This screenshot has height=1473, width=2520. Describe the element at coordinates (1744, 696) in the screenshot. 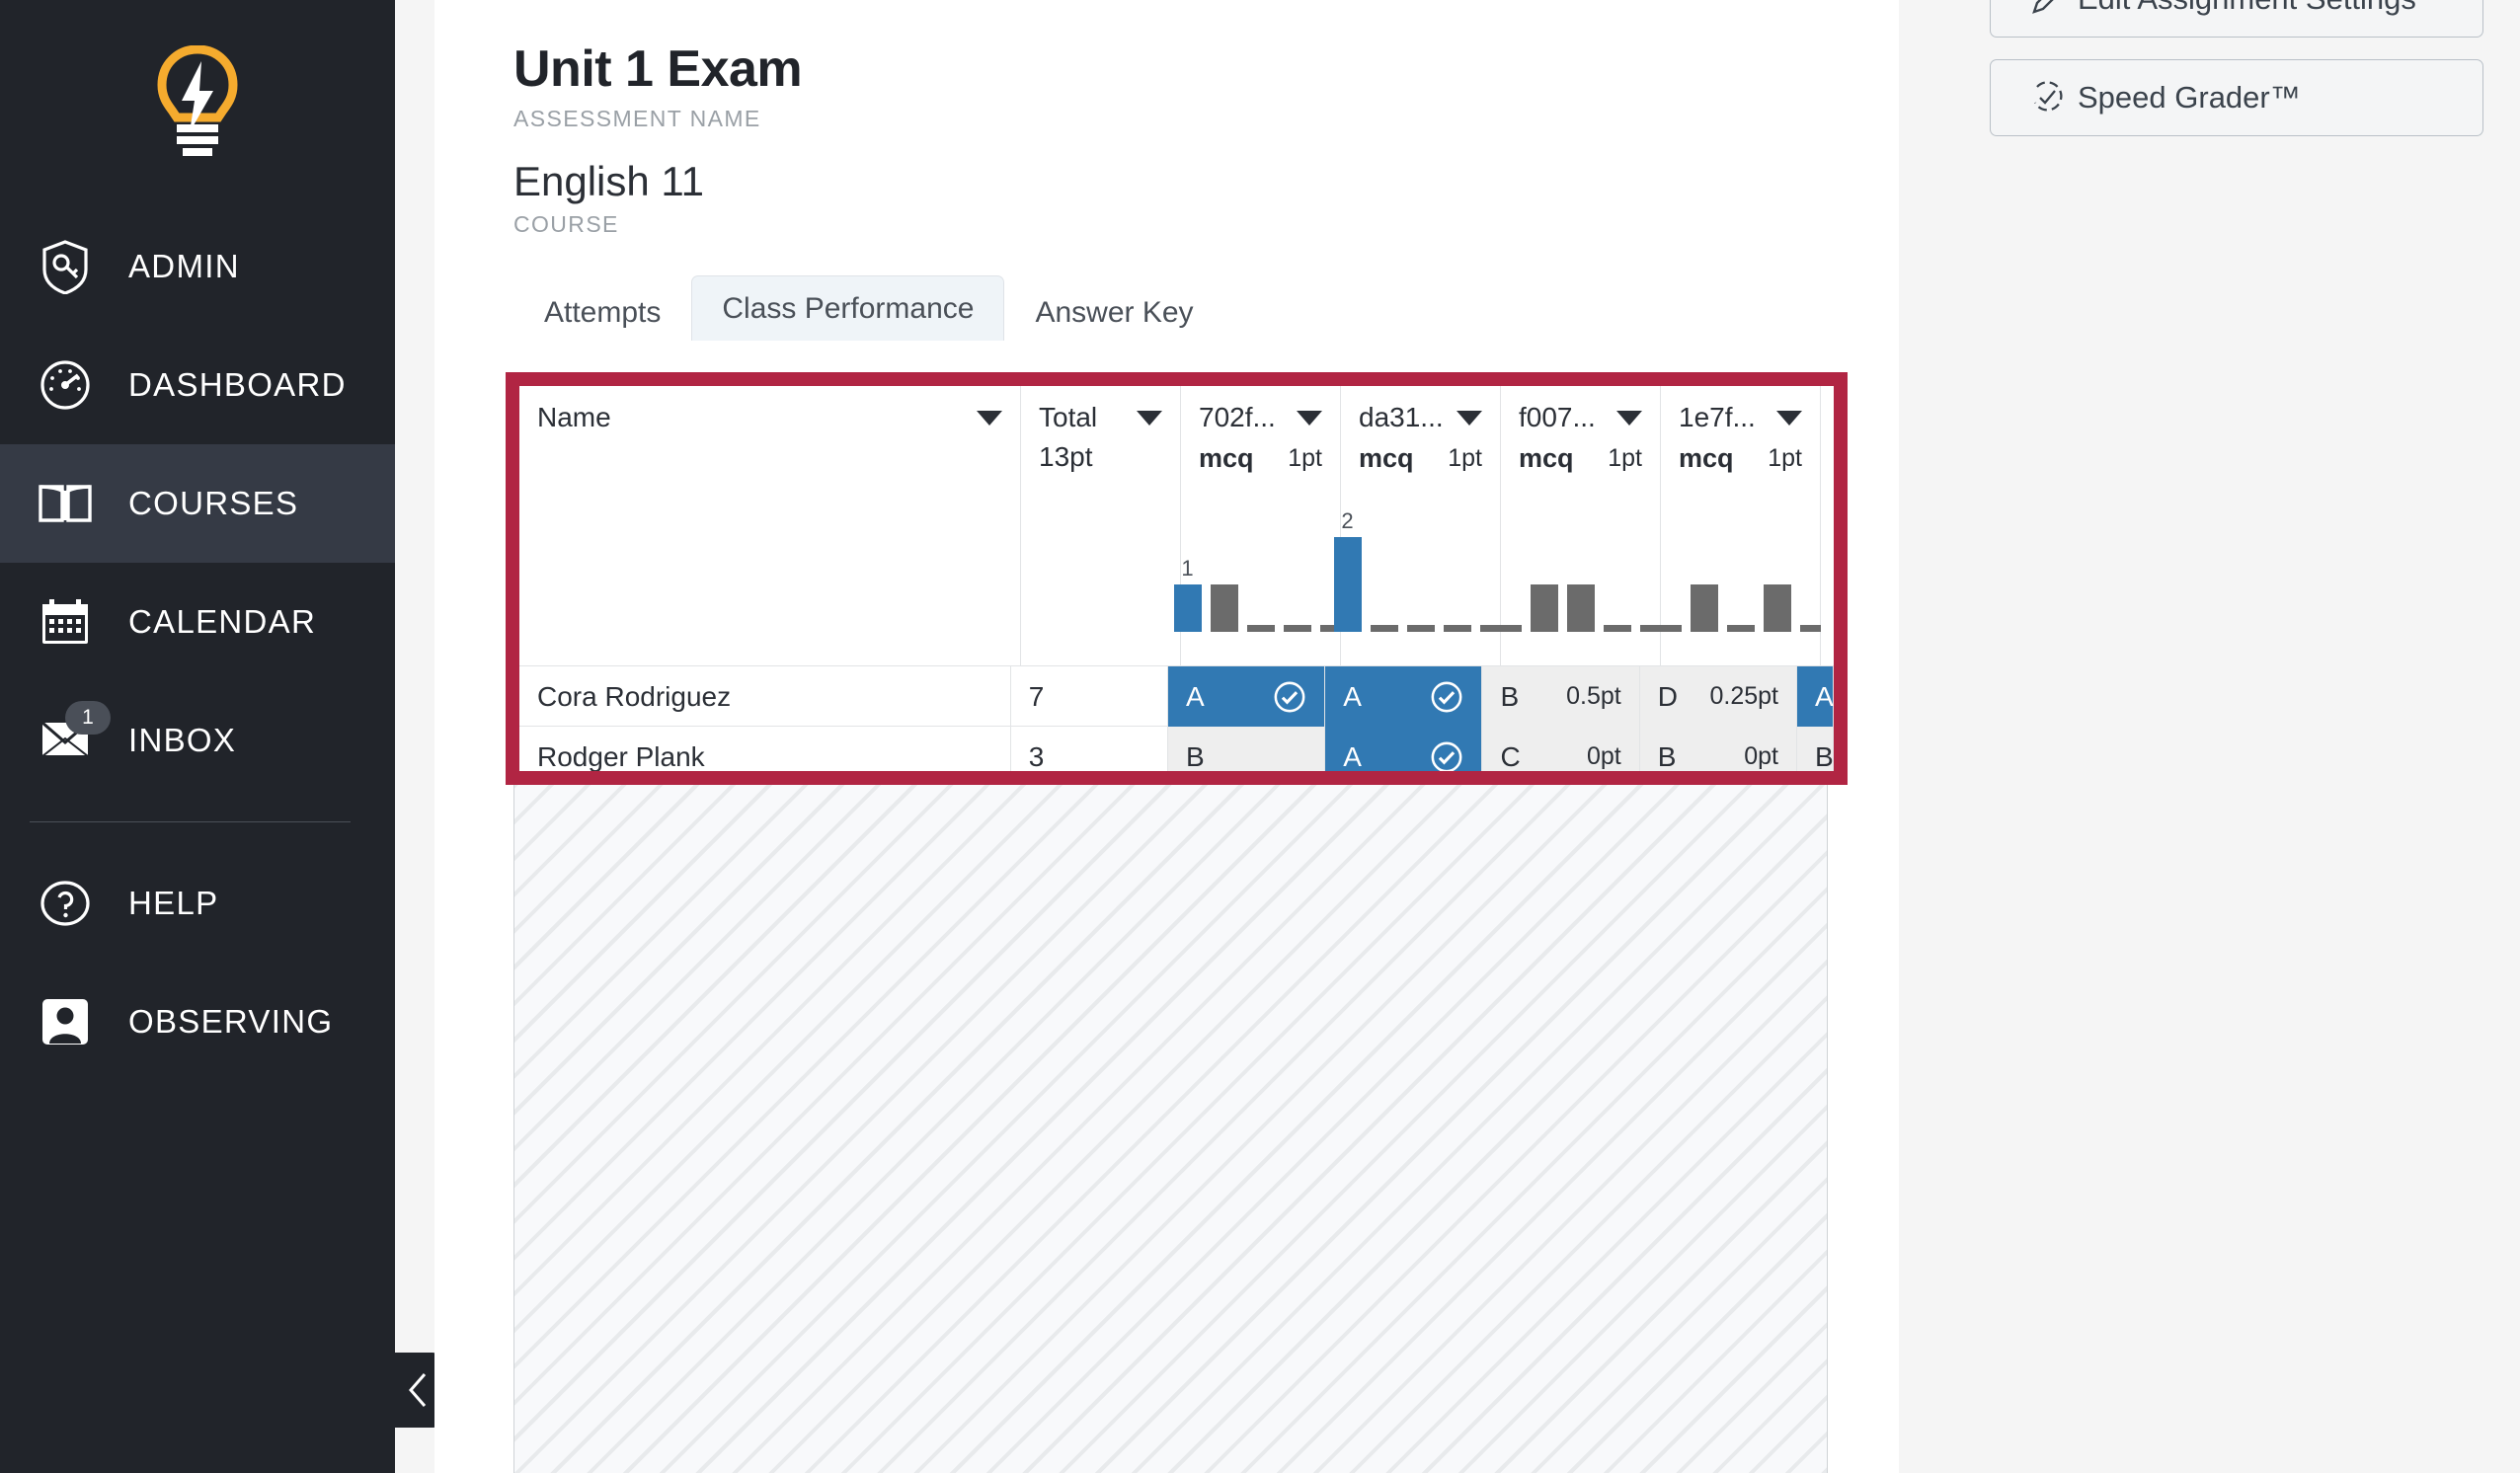

I see `answer-points: 0.25pt` at that location.